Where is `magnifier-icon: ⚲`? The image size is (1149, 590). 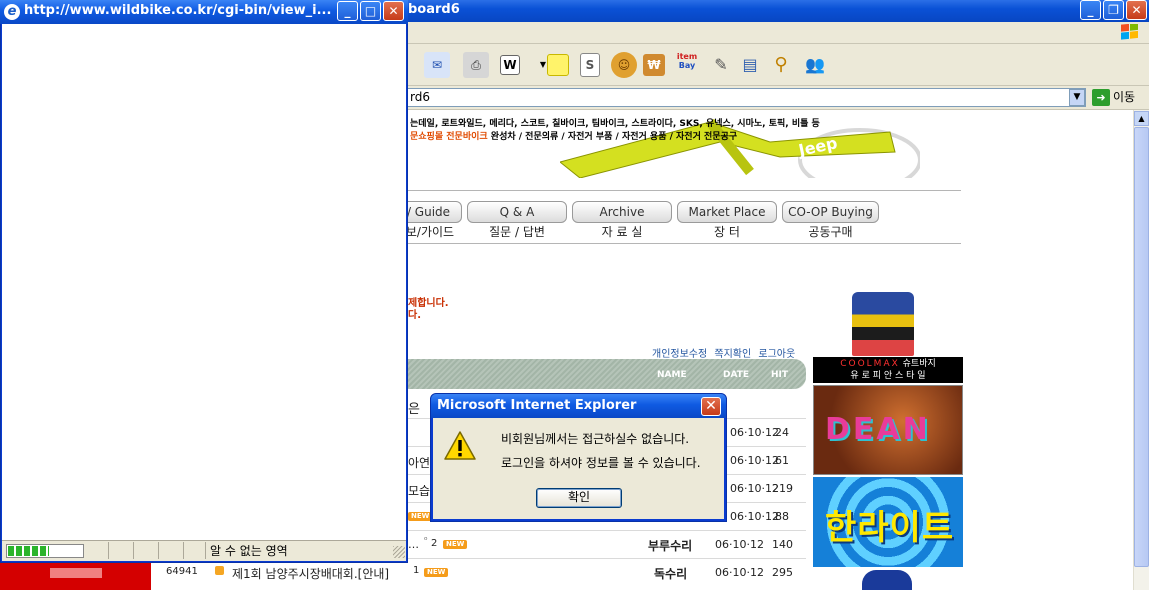
magnifier-icon: ⚲ is located at coordinates (781, 65).